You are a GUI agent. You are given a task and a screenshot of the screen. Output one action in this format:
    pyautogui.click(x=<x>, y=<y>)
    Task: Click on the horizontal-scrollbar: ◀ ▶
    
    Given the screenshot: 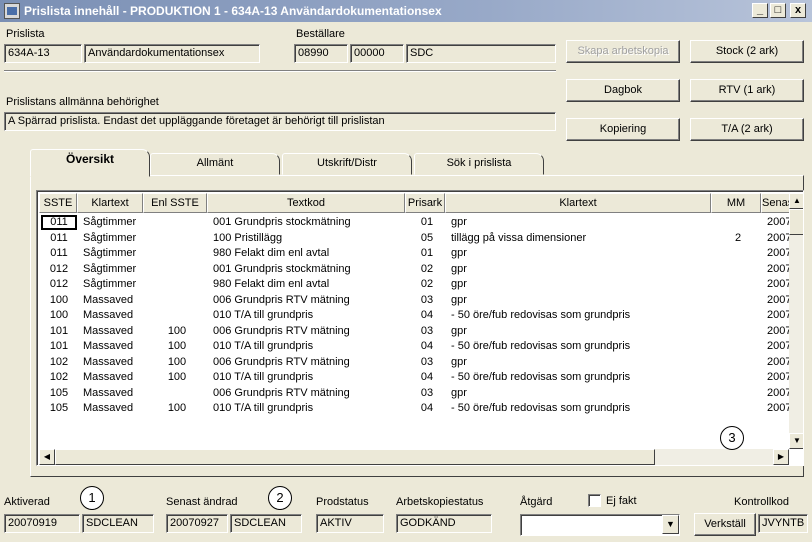 What is the action you would take?
    pyautogui.click(x=414, y=457)
    